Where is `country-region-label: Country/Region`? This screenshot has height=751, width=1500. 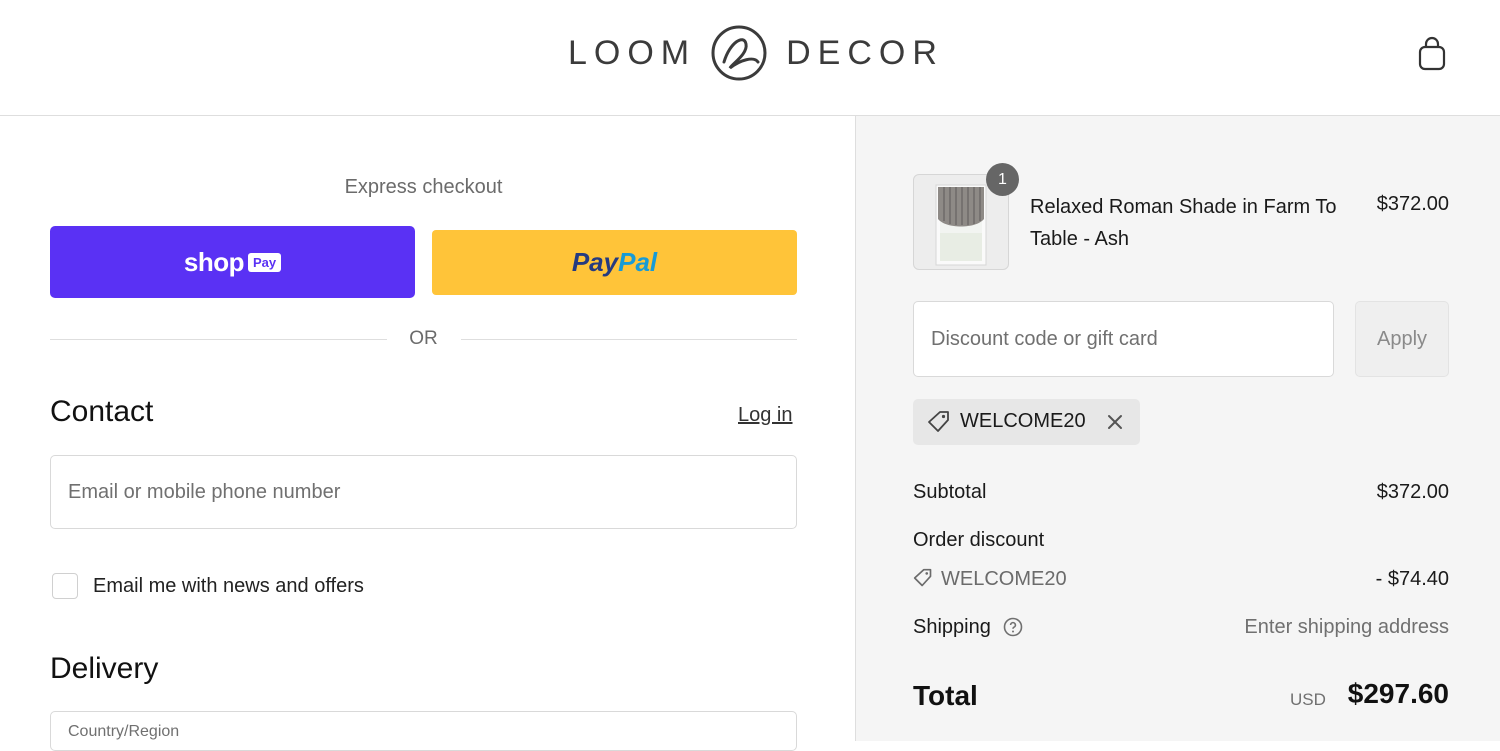 country-region-label: Country/Region is located at coordinates (124, 731).